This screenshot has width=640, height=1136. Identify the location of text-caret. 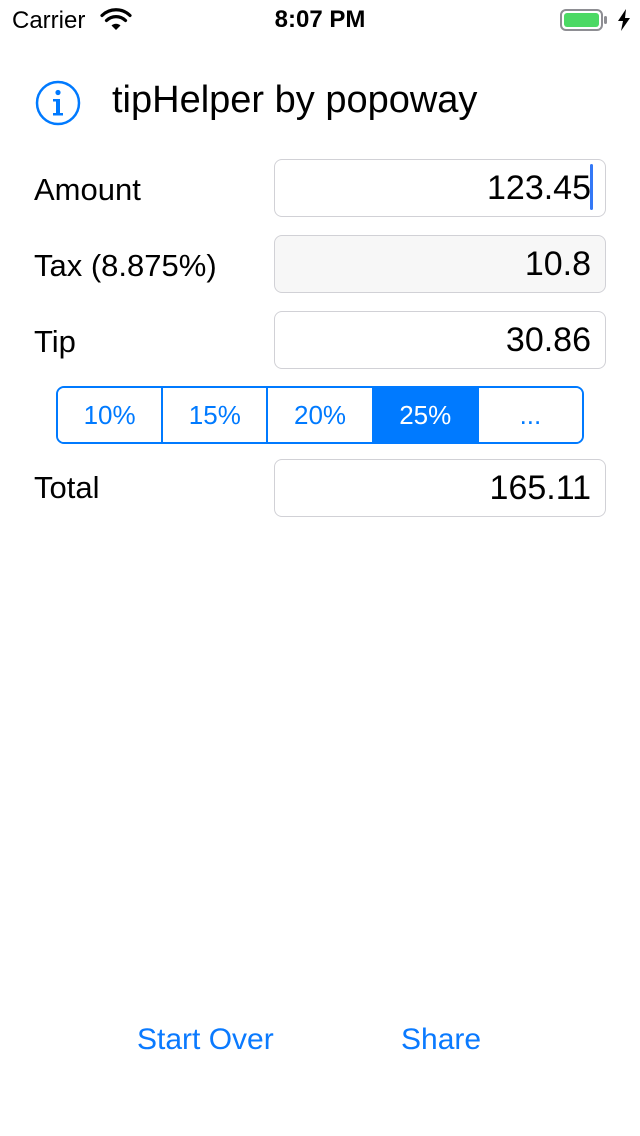
(591, 187).